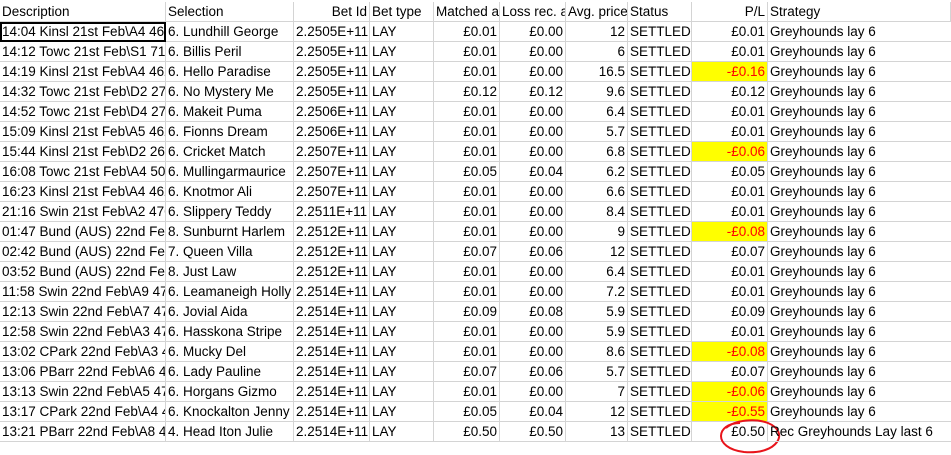 The height and width of the screenshot is (455, 951). I want to click on description-cell: 03:52 Bund (AUS) 22nd Feb, so click(83, 272).